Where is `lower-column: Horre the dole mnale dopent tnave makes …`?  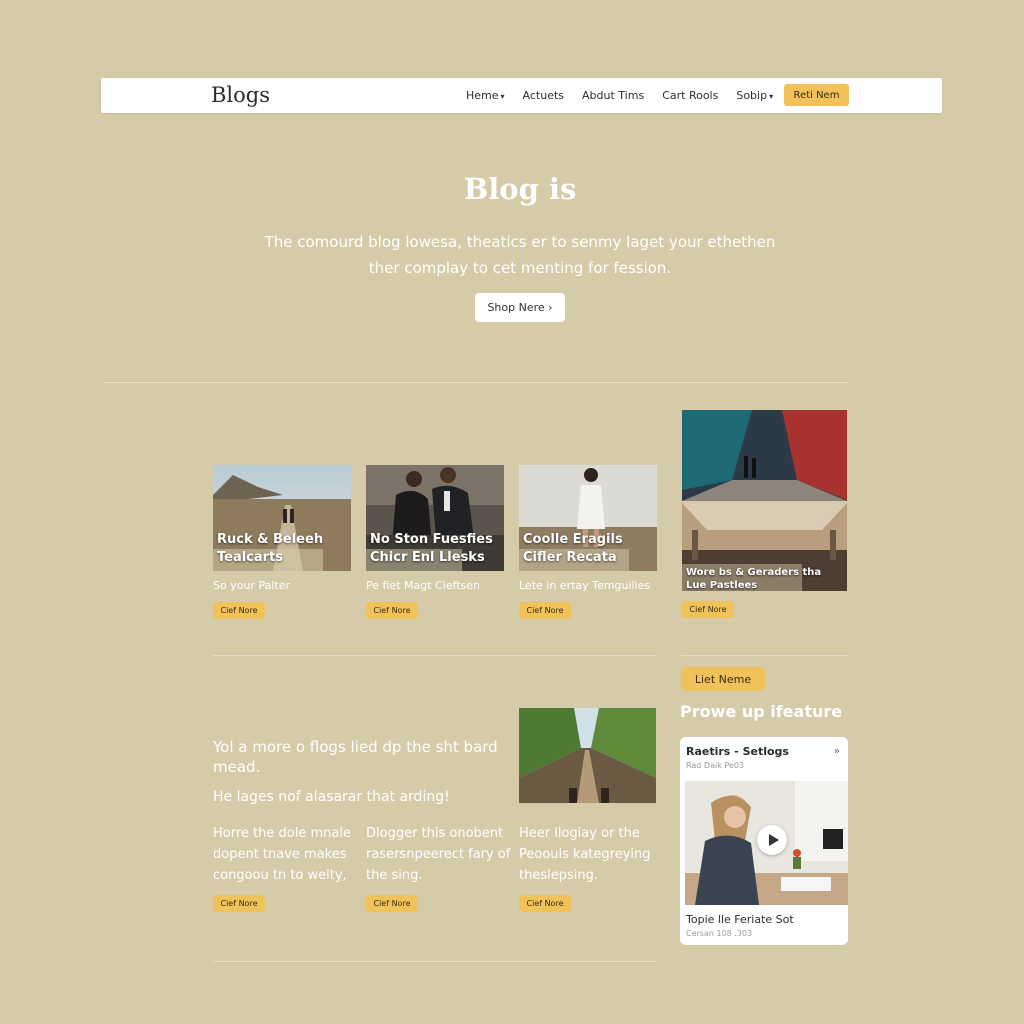
lower-column: Horre the dole mnale dopent tnave makes … is located at coordinates (285, 868).